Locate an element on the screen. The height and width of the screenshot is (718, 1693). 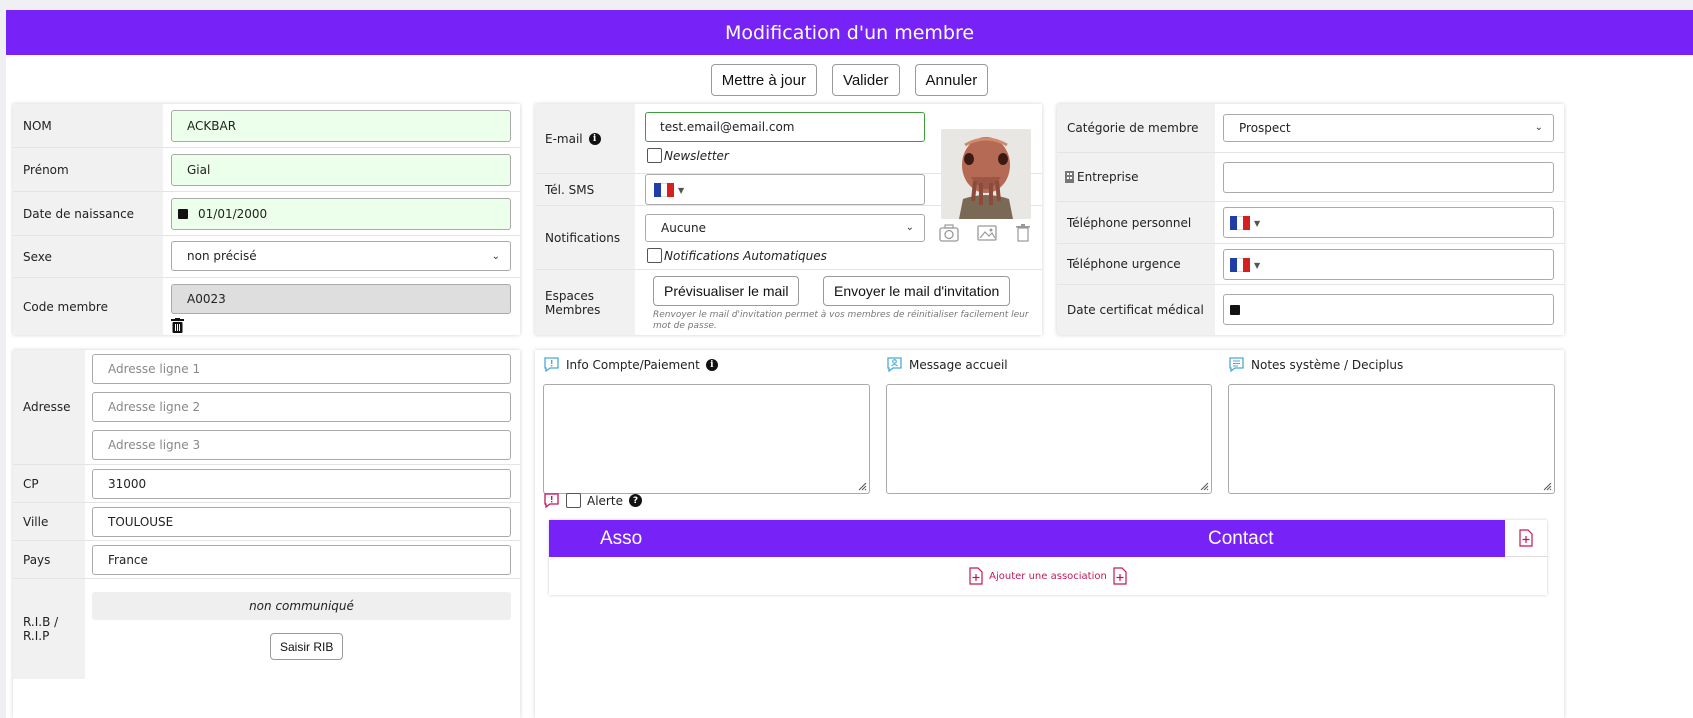
newsletter-checkbox is located at coordinates (654, 155).